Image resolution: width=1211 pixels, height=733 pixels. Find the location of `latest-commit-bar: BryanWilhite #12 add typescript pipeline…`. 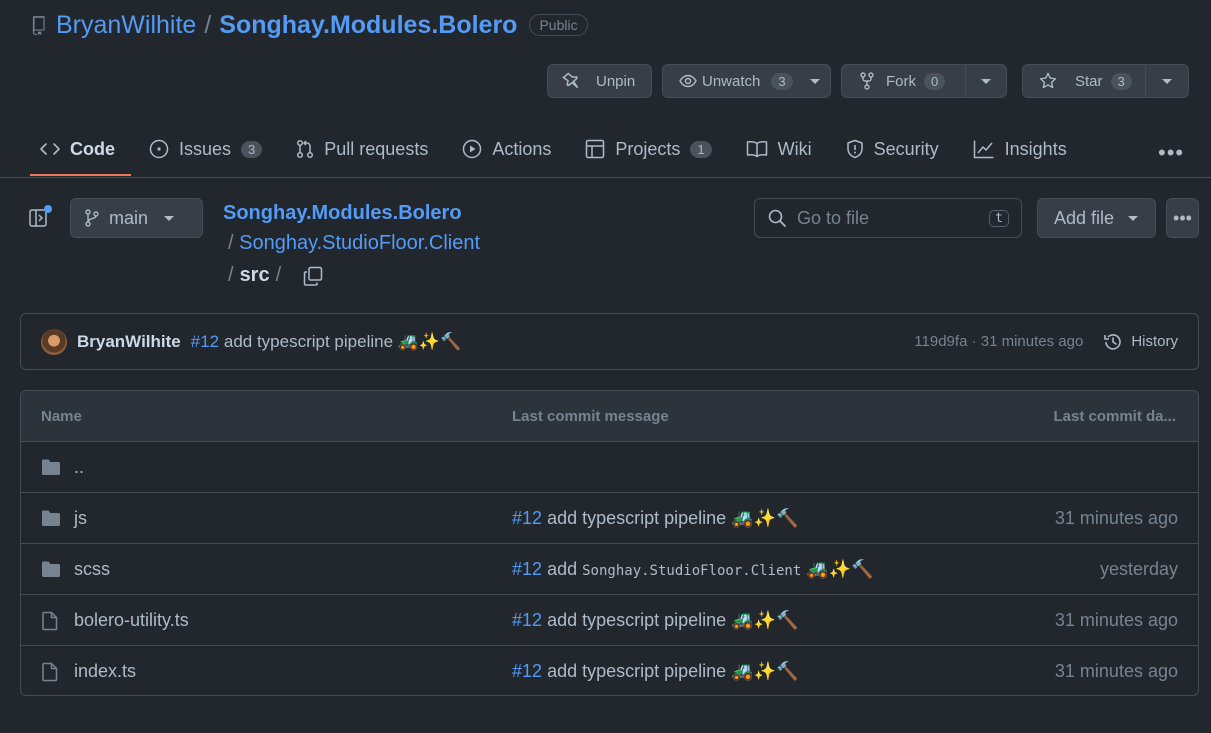

latest-commit-bar: BryanWilhite #12 add typescript pipeline… is located at coordinates (609, 341).